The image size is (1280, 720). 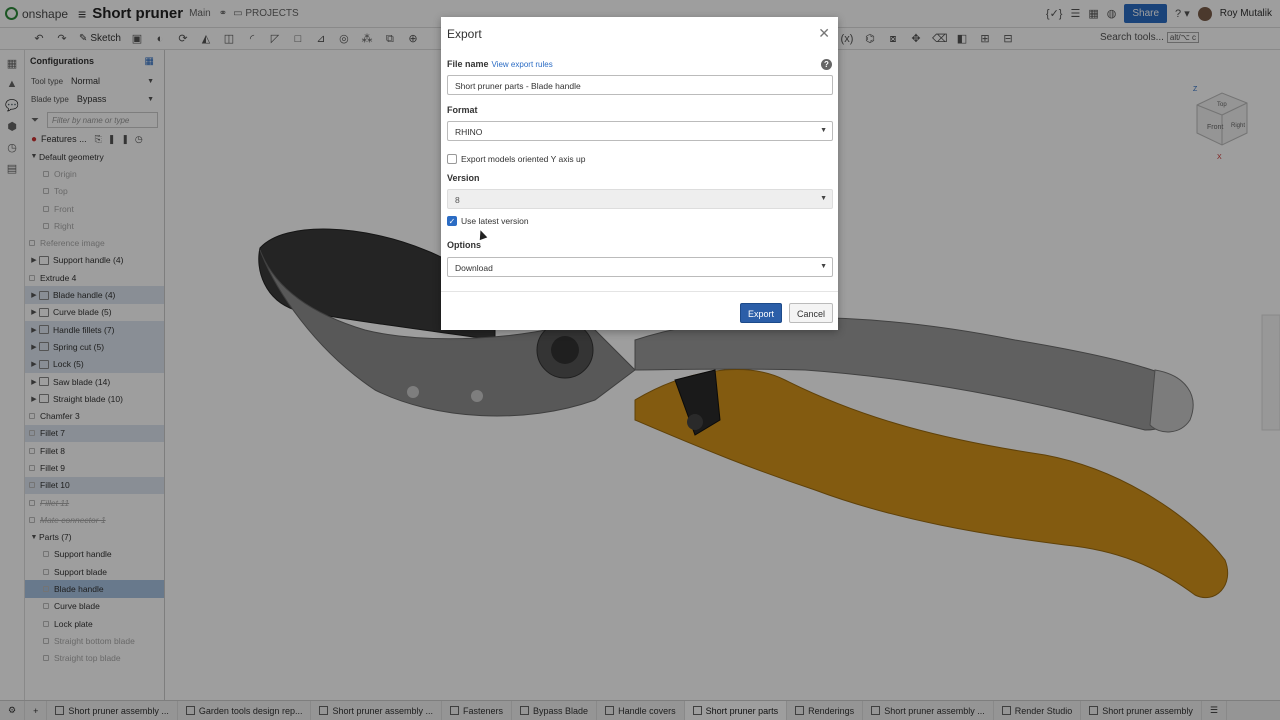 I want to click on use-latest-version-checkbox: ✓ Use latest version, so click(x=488, y=221).